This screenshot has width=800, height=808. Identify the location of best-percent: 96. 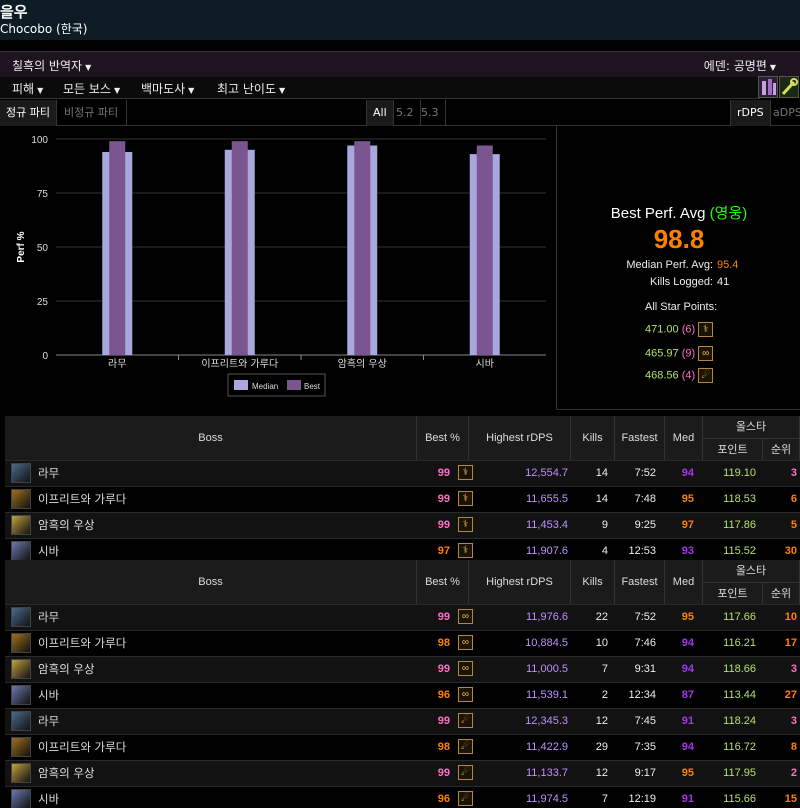
(443, 695).